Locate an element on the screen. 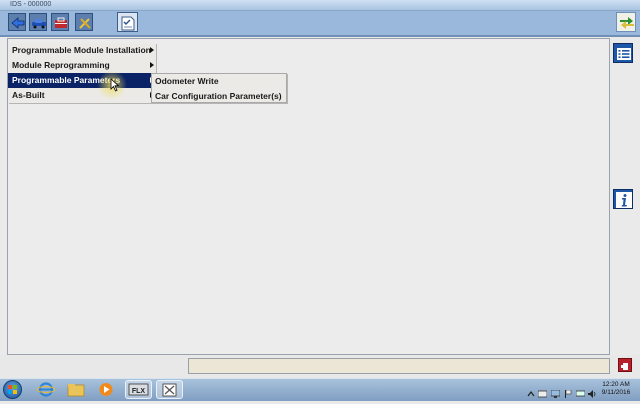  taskbar-app-media-player is located at coordinates (106, 389).